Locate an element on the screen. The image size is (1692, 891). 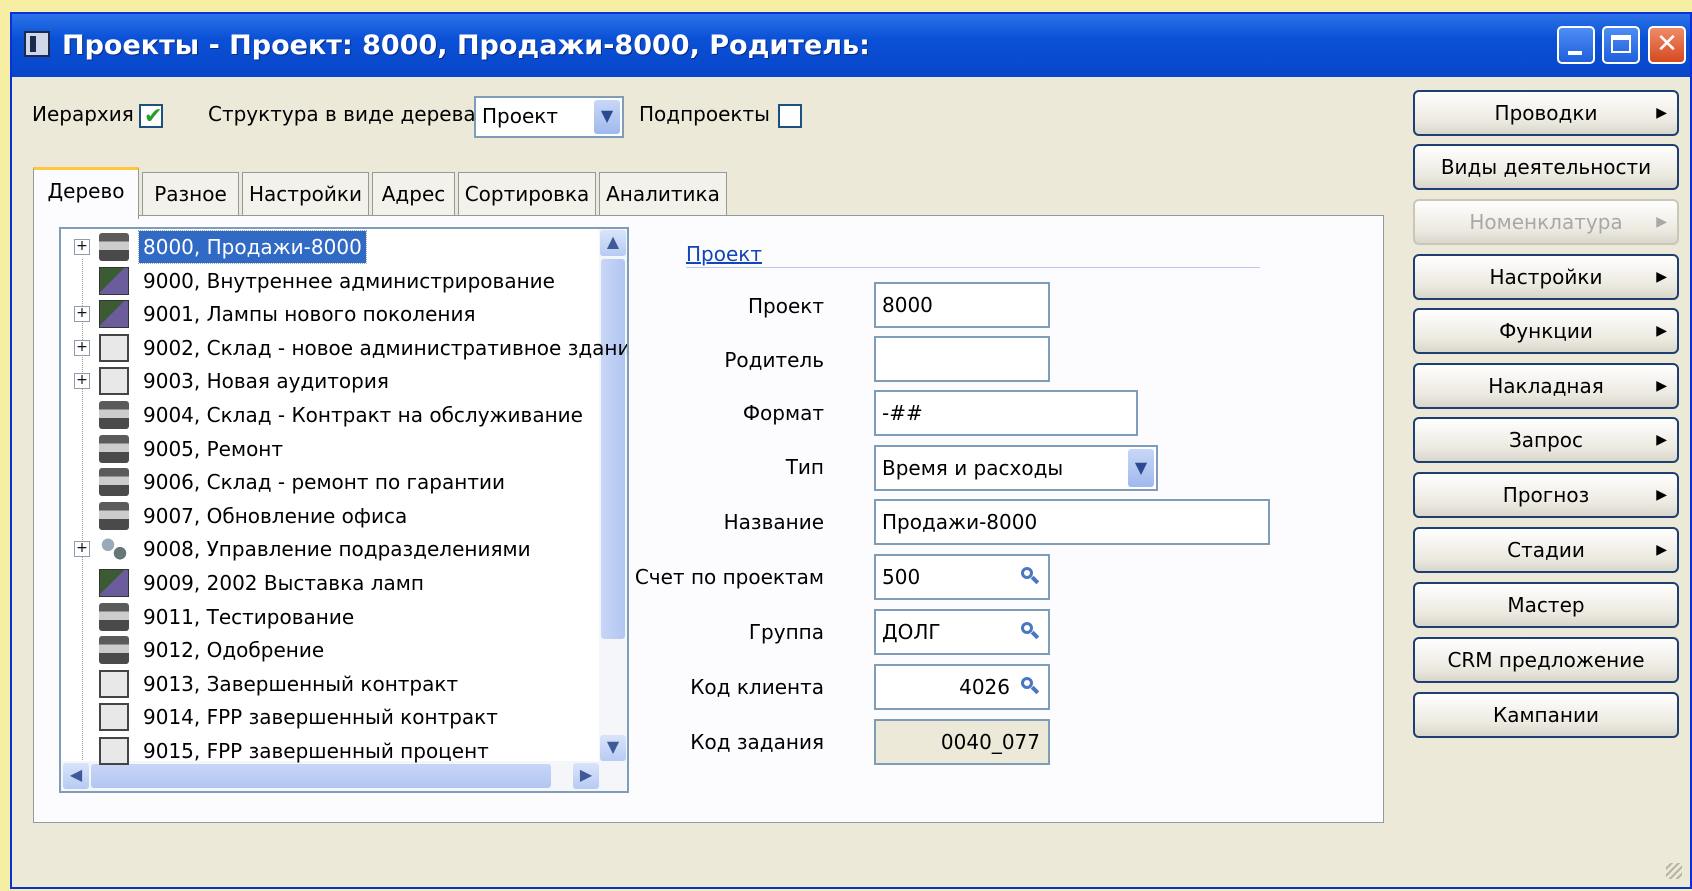
tree-item-label: 9003, Новая аудитория is located at coordinates (266, 381).